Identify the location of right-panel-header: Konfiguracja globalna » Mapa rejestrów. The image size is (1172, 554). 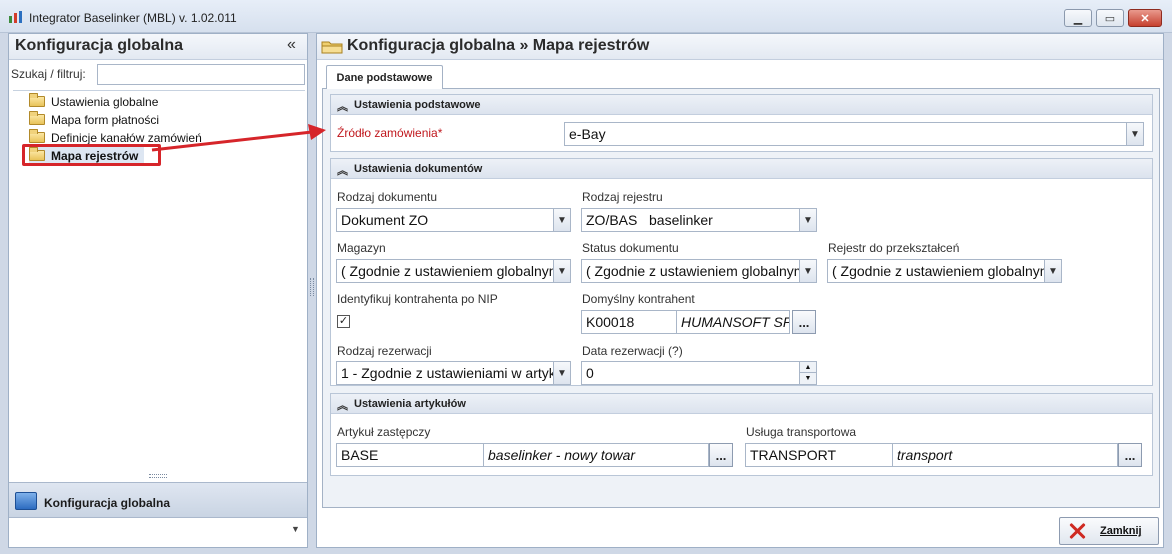
(740, 47).